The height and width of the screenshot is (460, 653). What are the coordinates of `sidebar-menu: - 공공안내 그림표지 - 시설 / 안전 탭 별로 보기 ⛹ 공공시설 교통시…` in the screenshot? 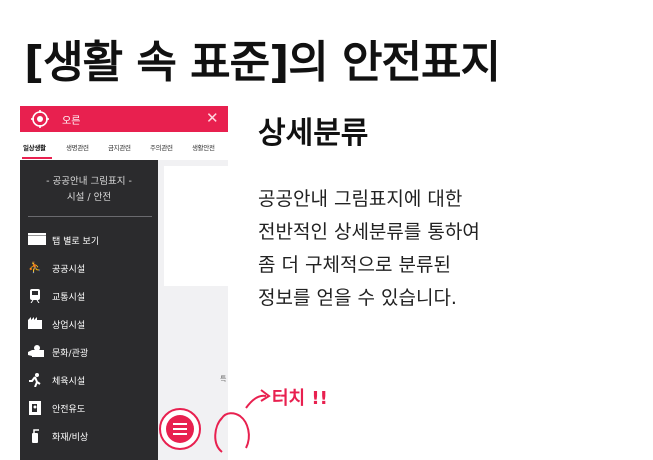 It's located at (89, 310).